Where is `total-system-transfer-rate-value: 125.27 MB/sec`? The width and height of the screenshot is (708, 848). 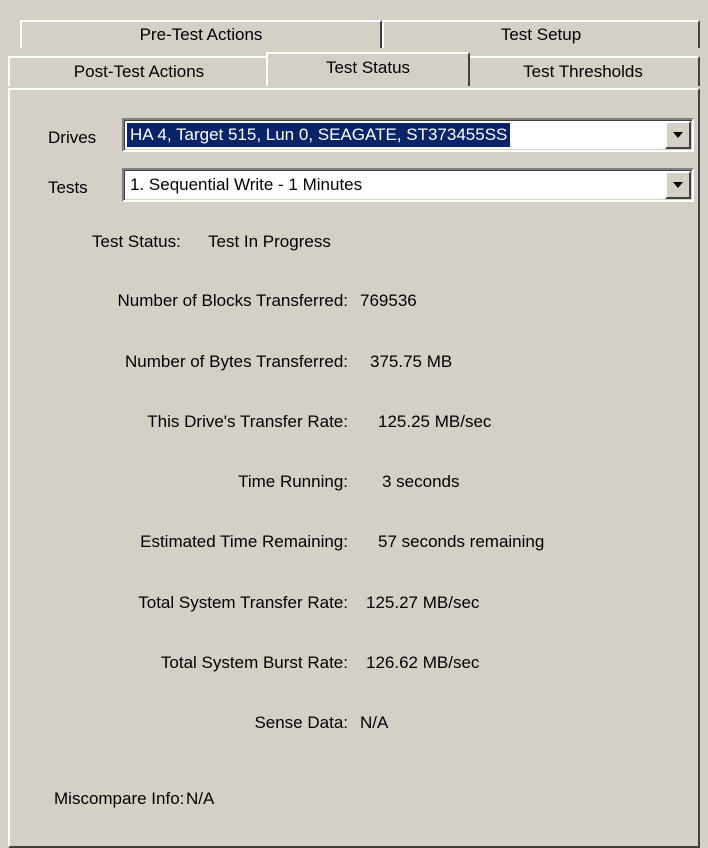 total-system-transfer-rate-value: 125.27 MB/sec is located at coordinates (423, 602).